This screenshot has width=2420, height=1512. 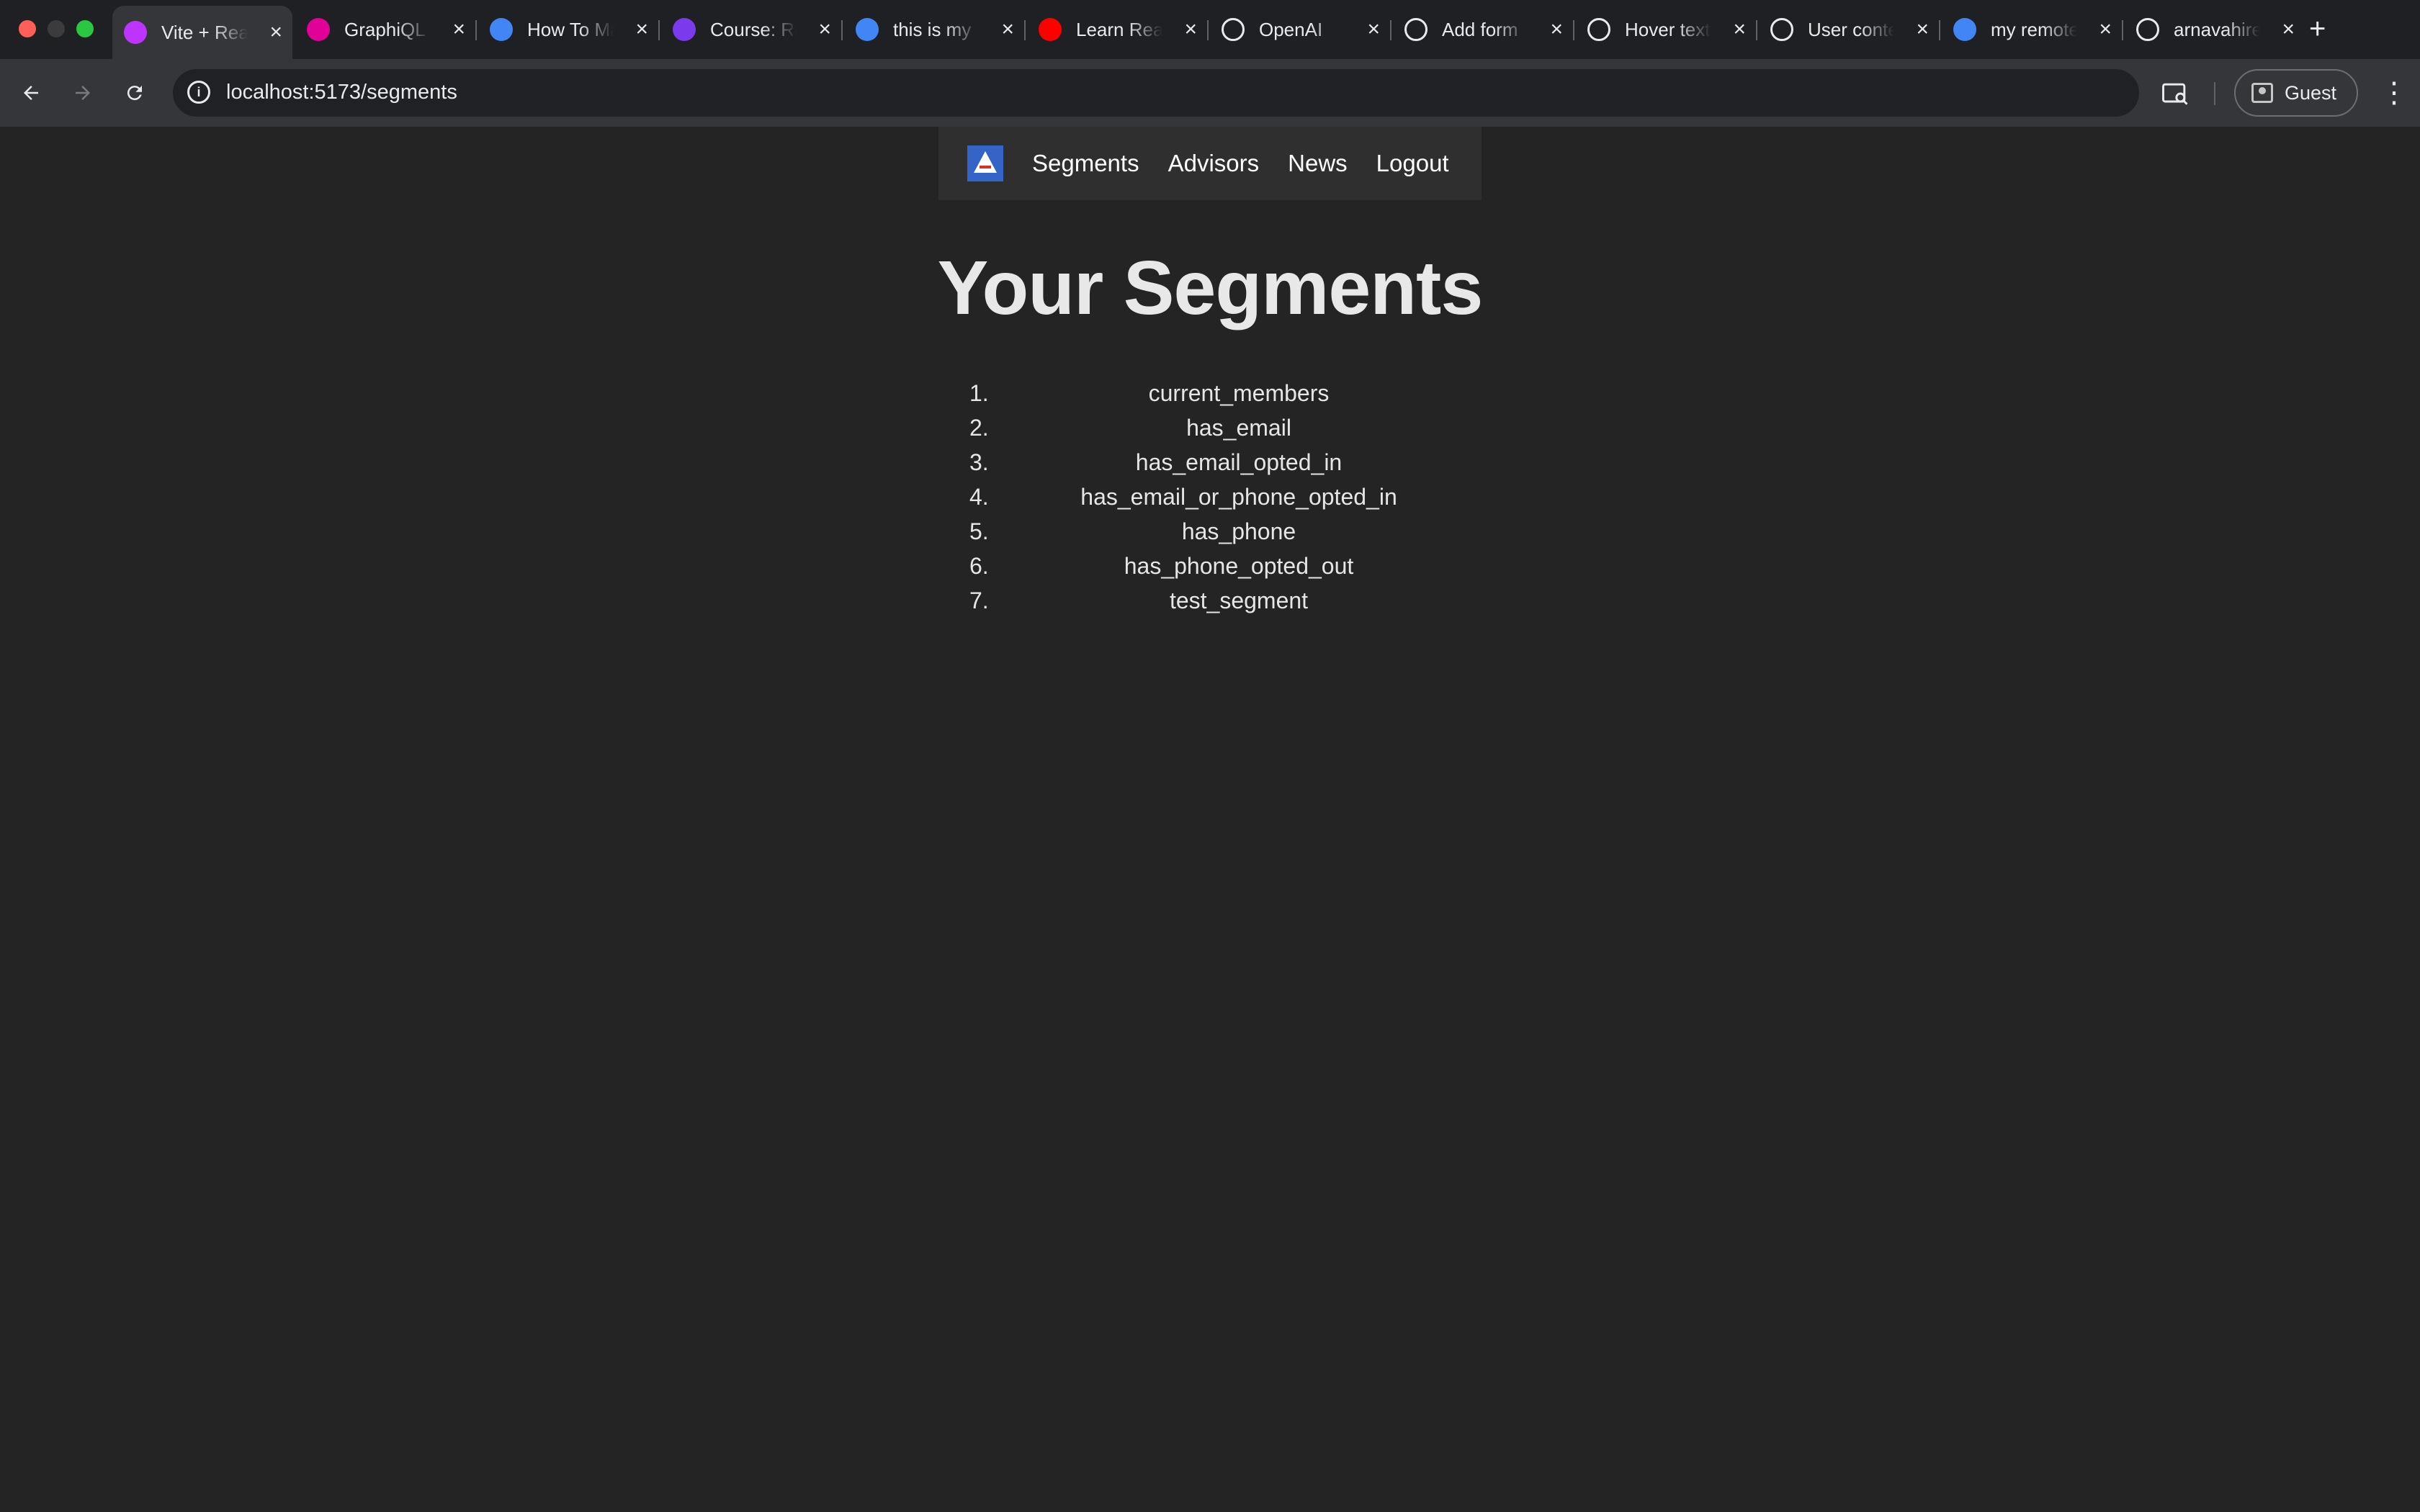 I want to click on profile-button: Guest, so click(x=2296, y=93).